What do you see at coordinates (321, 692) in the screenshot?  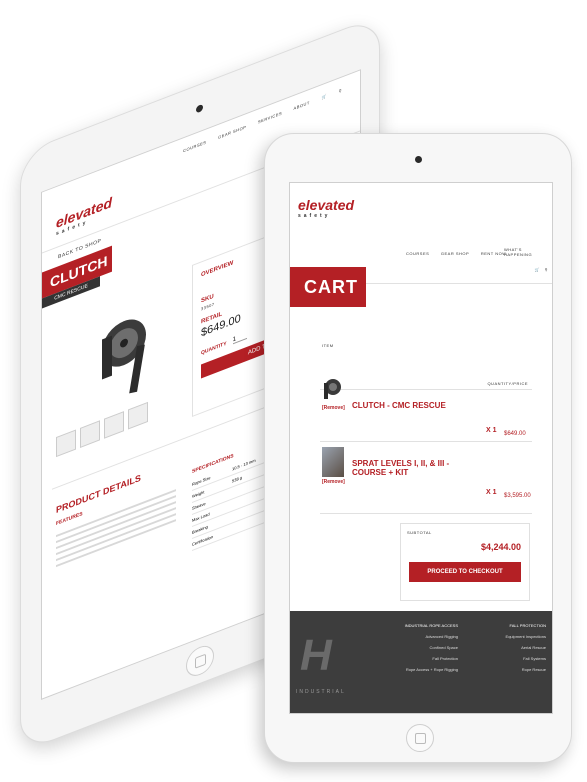 I see `footer-brand: INDUSTRIAL` at bounding box center [321, 692].